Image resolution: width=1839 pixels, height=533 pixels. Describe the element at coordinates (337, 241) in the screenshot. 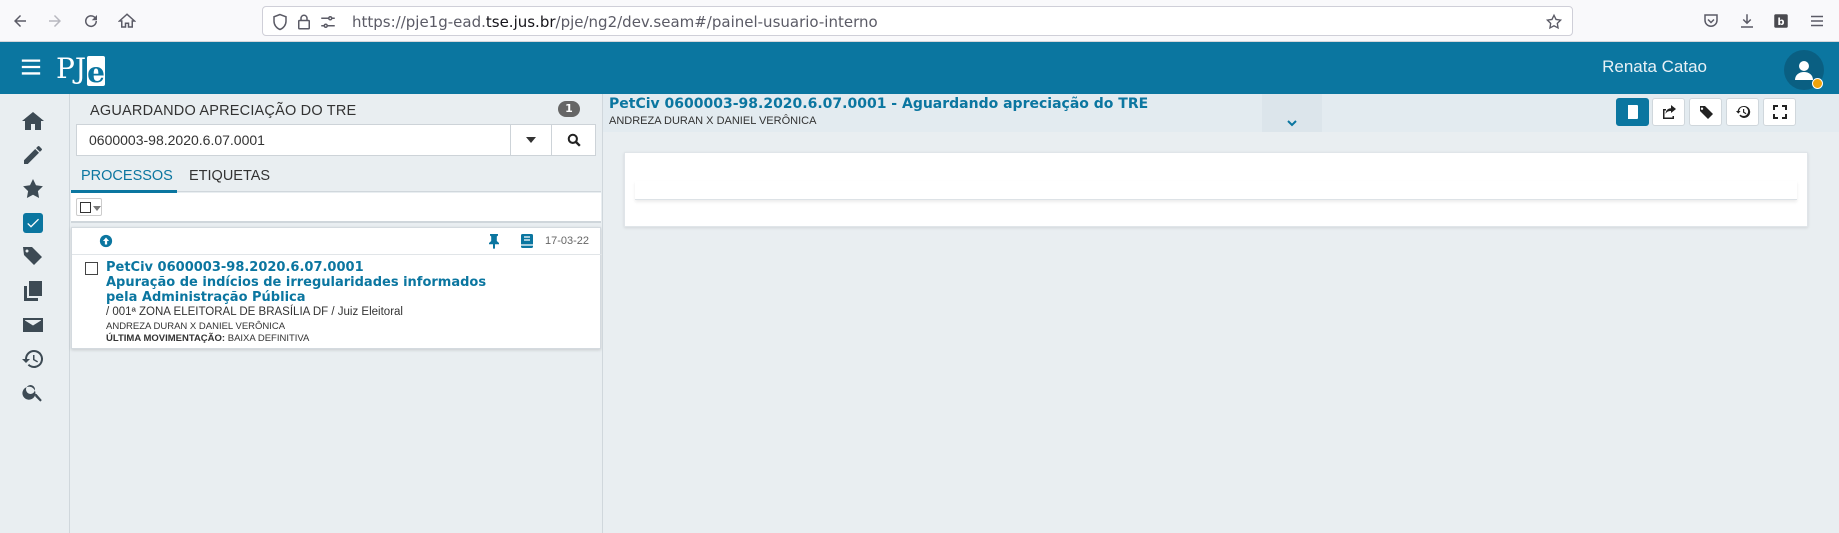

I see `process-card-header: 17-03-22` at that location.